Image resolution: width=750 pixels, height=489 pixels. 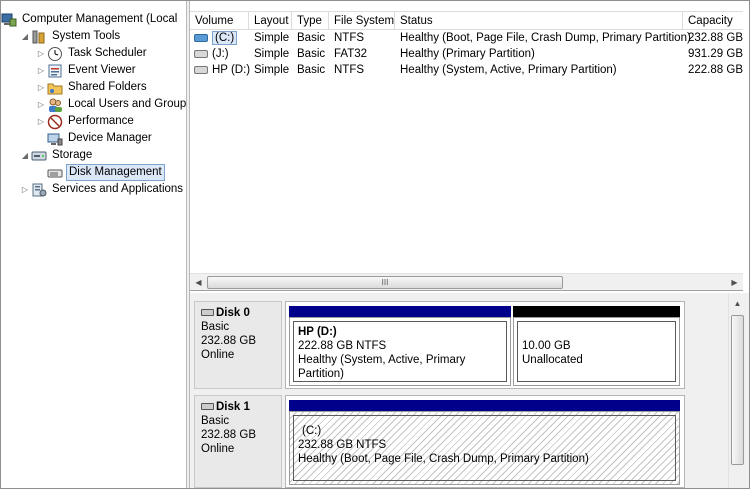 What do you see at coordinates (713, 21) in the screenshot?
I see `column-header-capacity: Capacity` at bounding box center [713, 21].